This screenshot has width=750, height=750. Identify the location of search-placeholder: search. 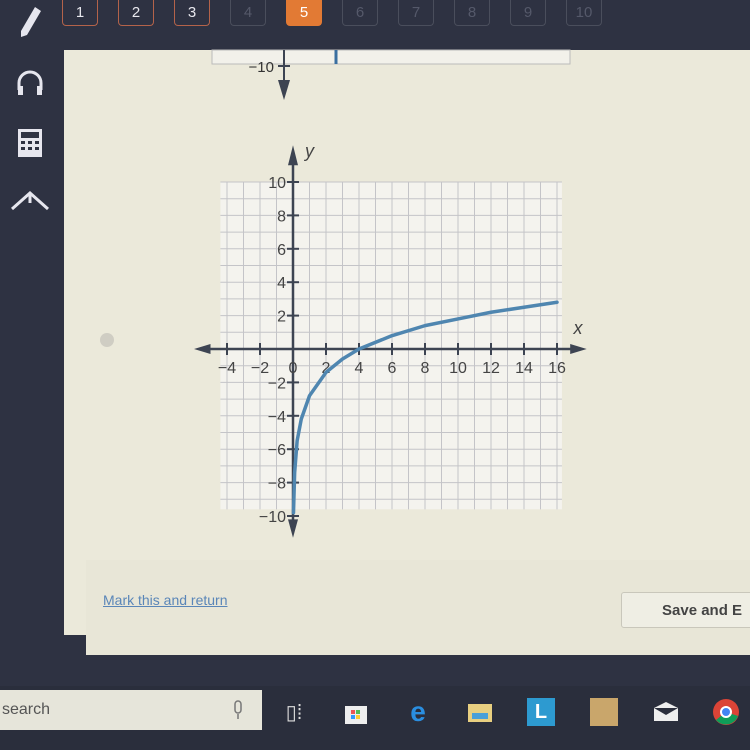
(26, 709).